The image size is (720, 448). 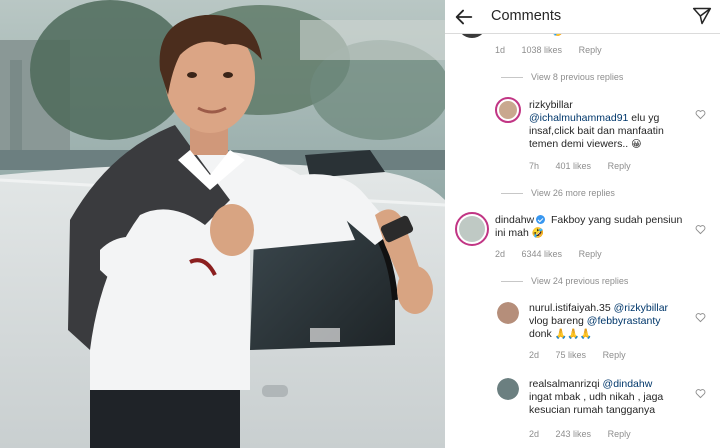 What do you see at coordinates (574, 434) in the screenshot?
I see `like-count: 243 likes` at bounding box center [574, 434].